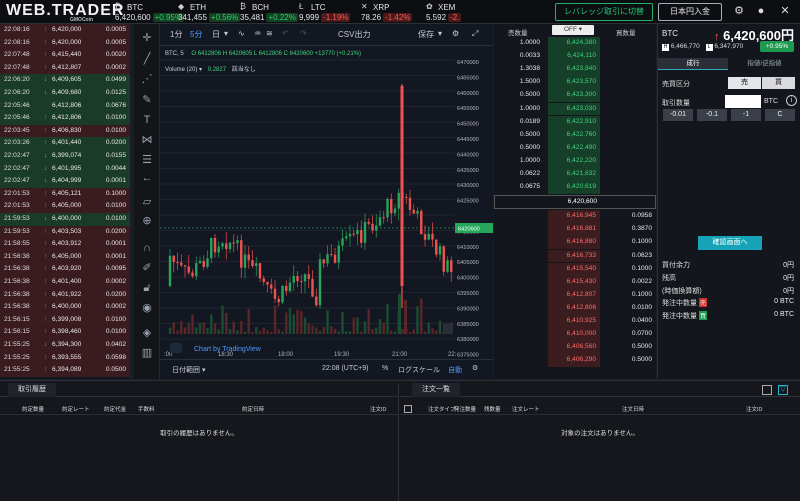 This screenshot has width=800, height=501. I want to click on pencil-lock-icon: ✐, so click(147, 268).